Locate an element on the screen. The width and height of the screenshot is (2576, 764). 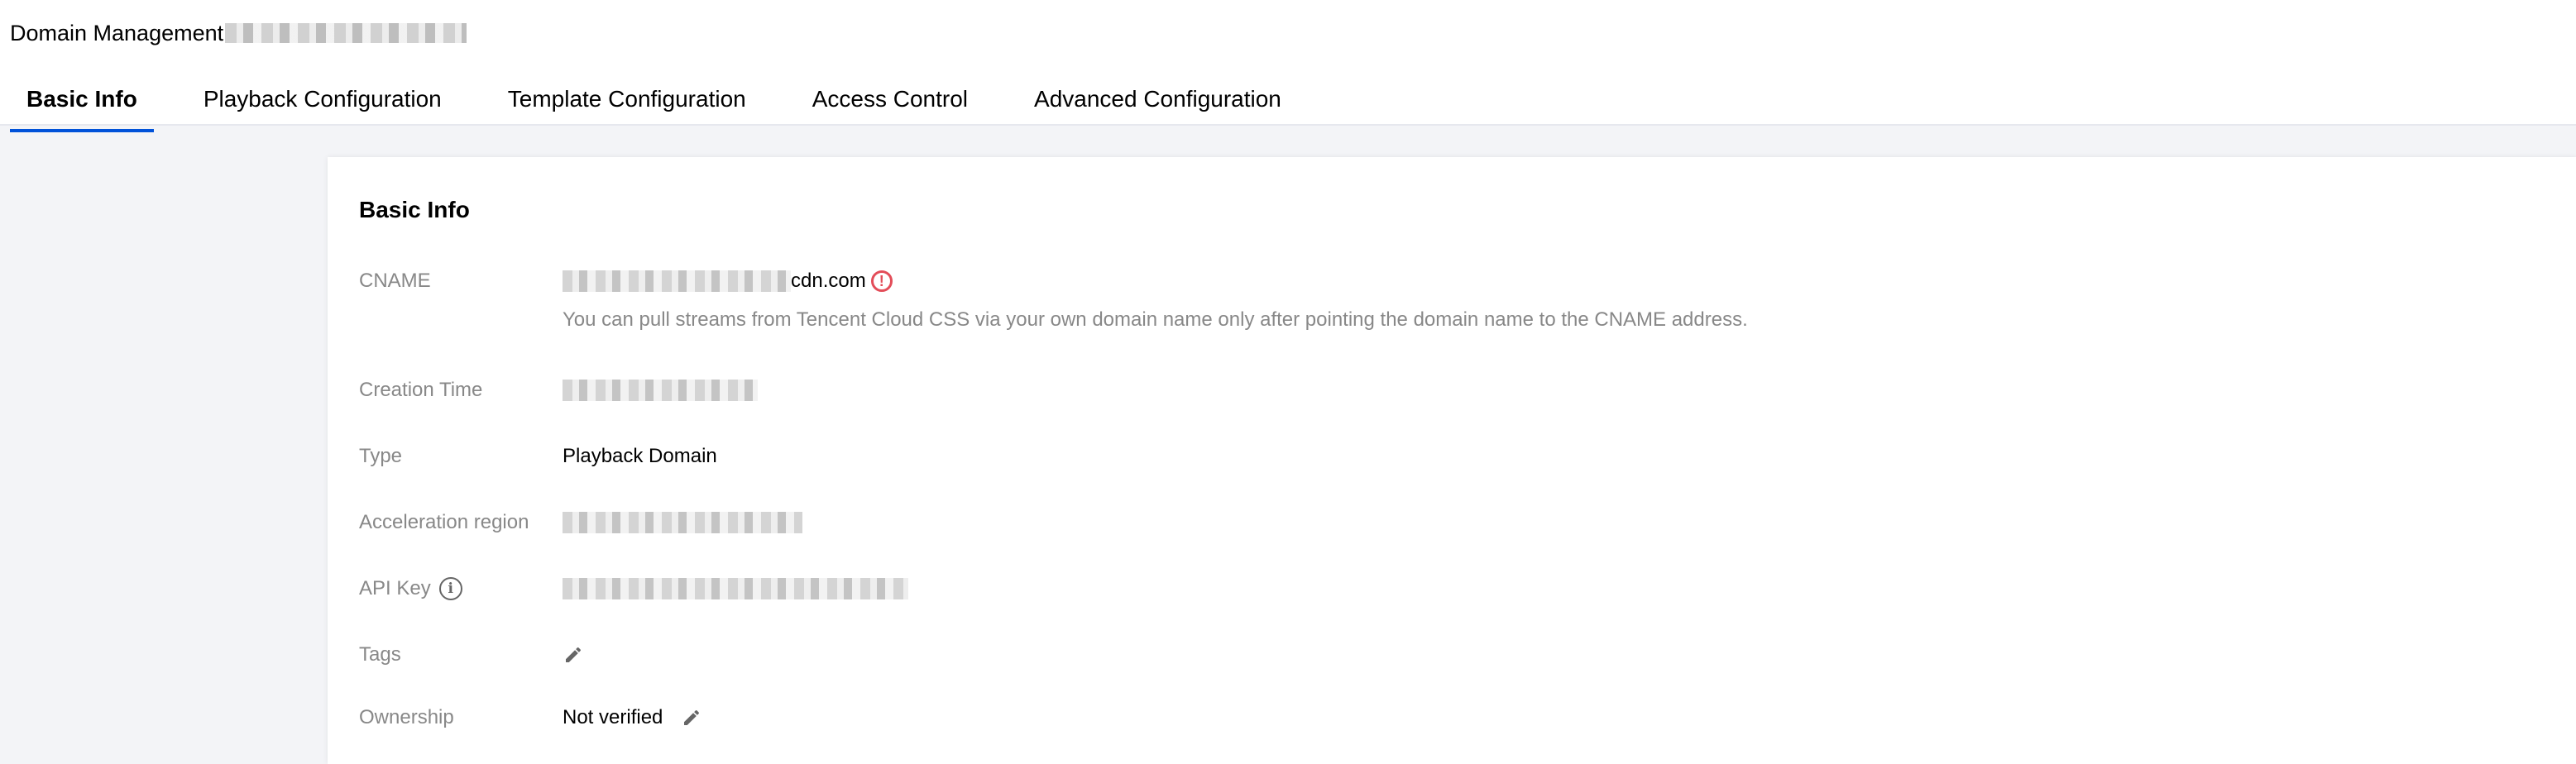
ownership-value: Not verified is located at coordinates (633, 717).